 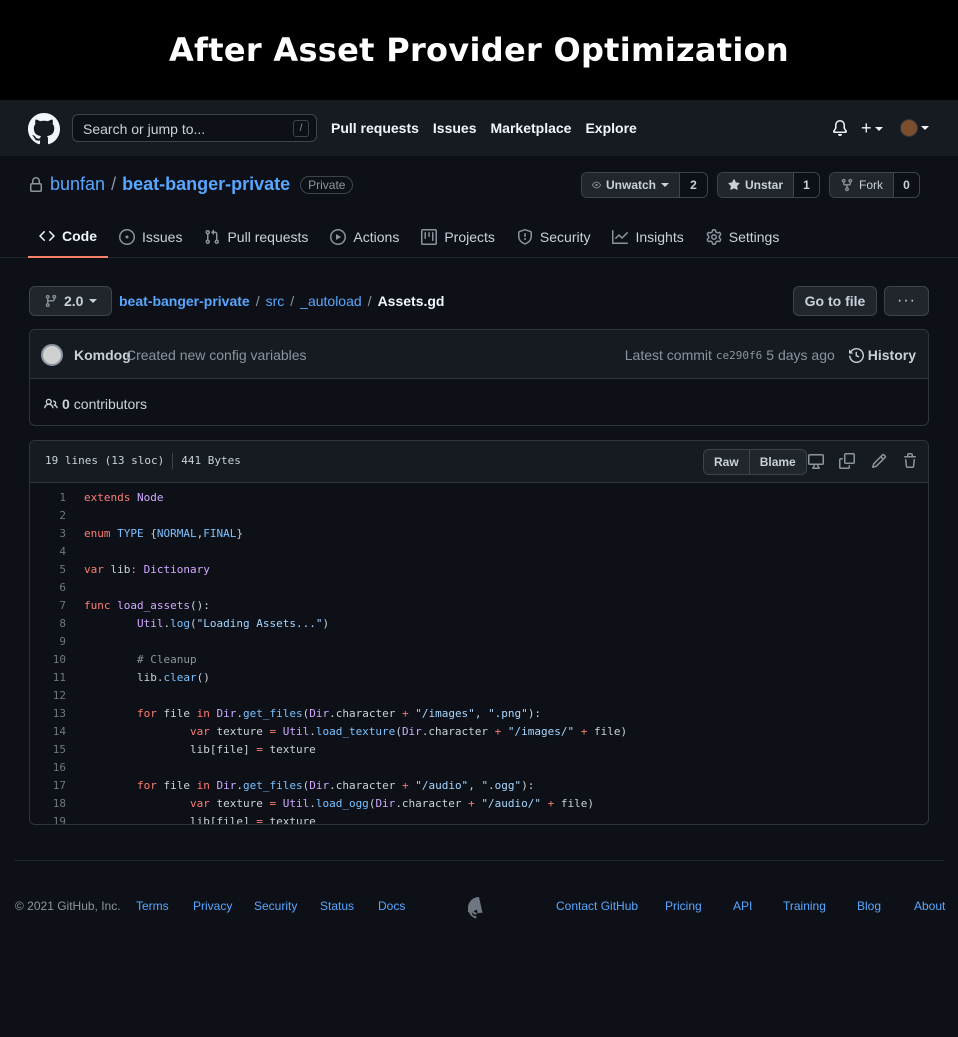 I want to click on line-number: 13, so click(x=48, y=714).